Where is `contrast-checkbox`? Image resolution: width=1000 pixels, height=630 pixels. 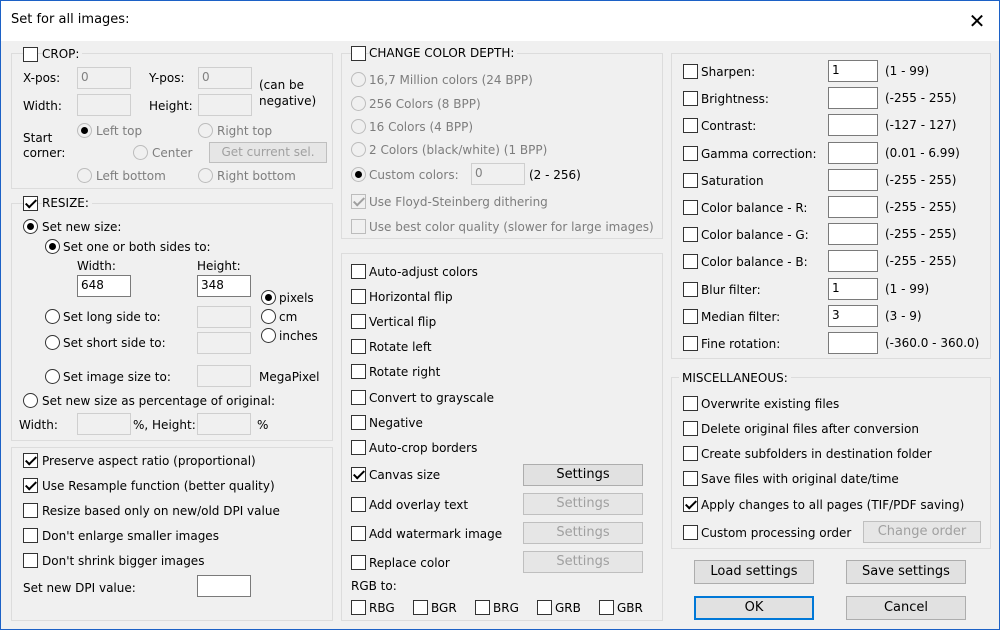
contrast-checkbox is located at coordinates (690, 126).